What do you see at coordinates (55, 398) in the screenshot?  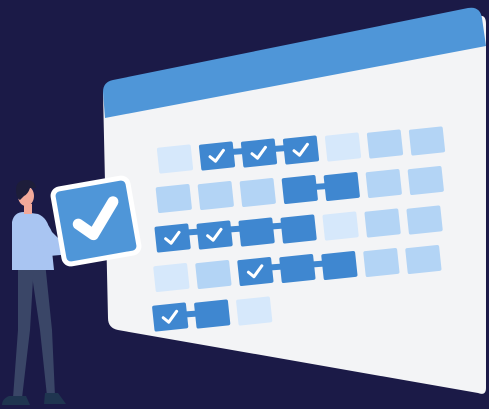 I see `person-shoe-back` at bounding box center [55, 398].